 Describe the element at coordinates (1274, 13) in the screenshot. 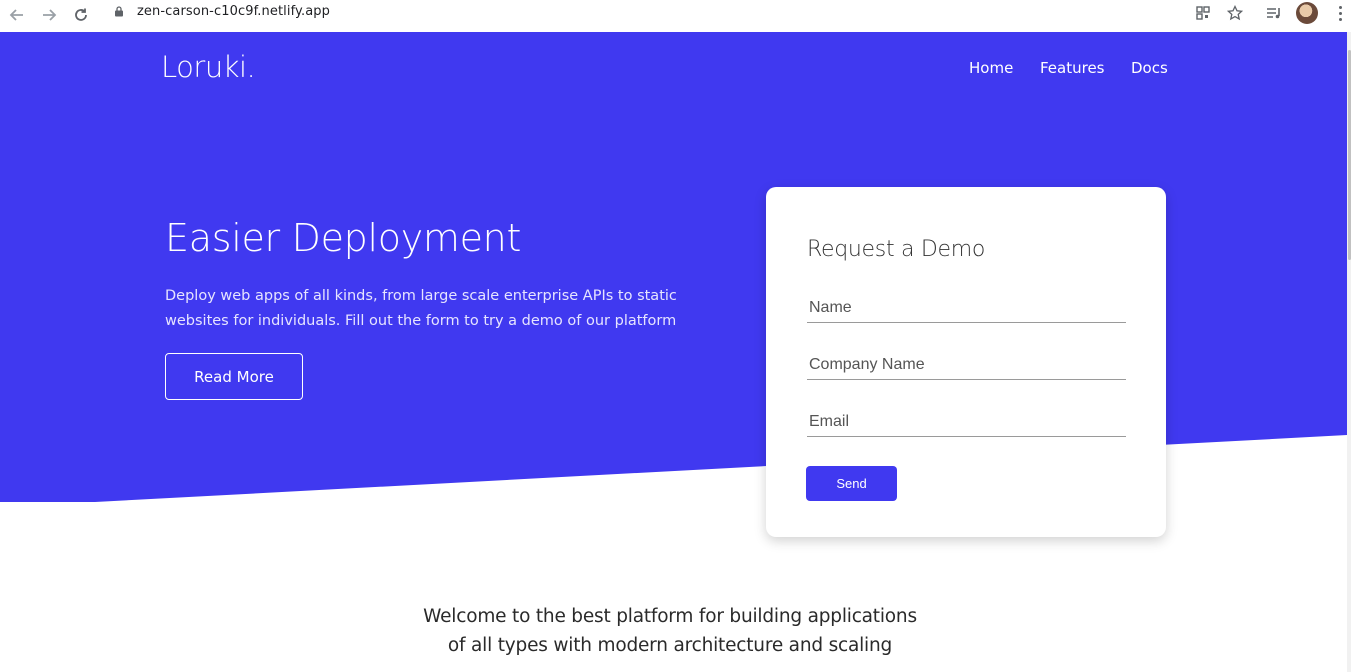

I see `media-queue-icon` at that location.